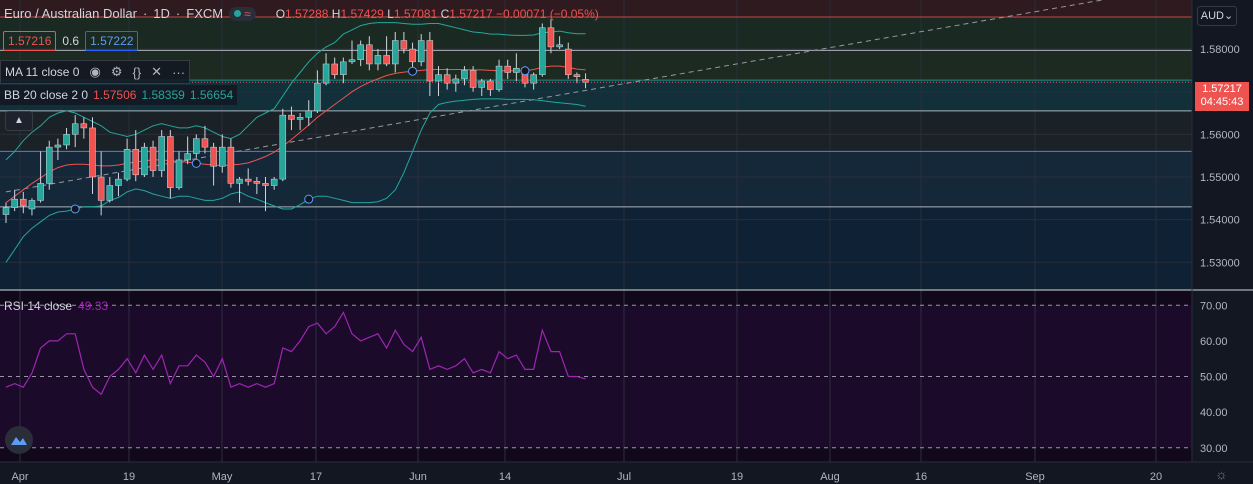 Image resolution: width=1253 pixels, height=484 pixels. I want to click on more-icon: ···, so click(178, 72).